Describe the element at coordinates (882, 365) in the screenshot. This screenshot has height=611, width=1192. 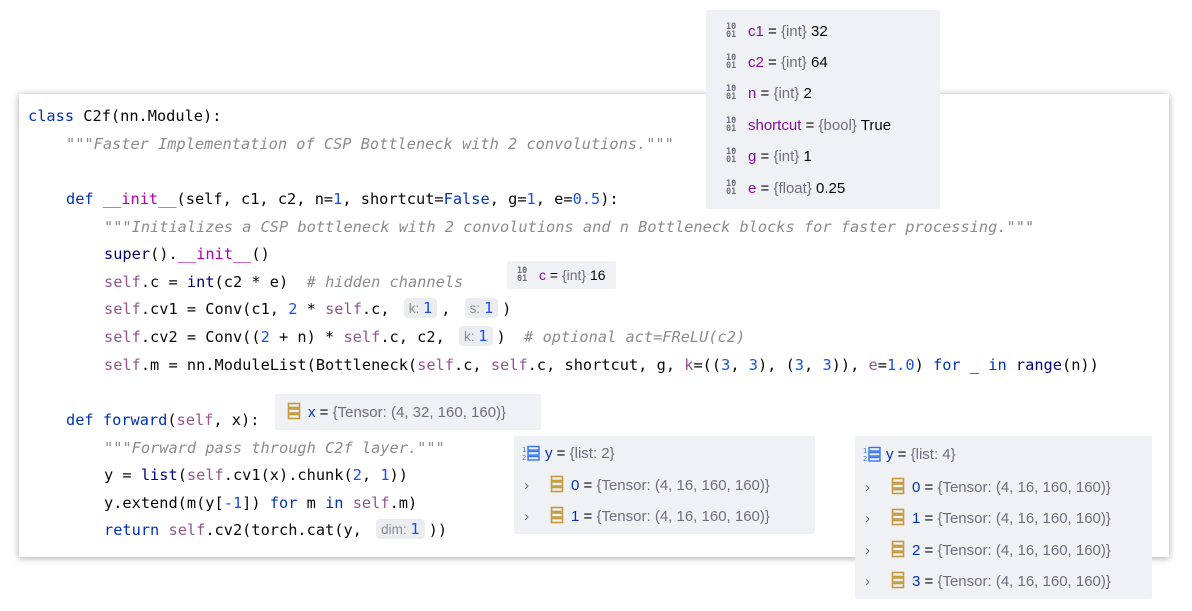
I see `code-text: =` at that location.